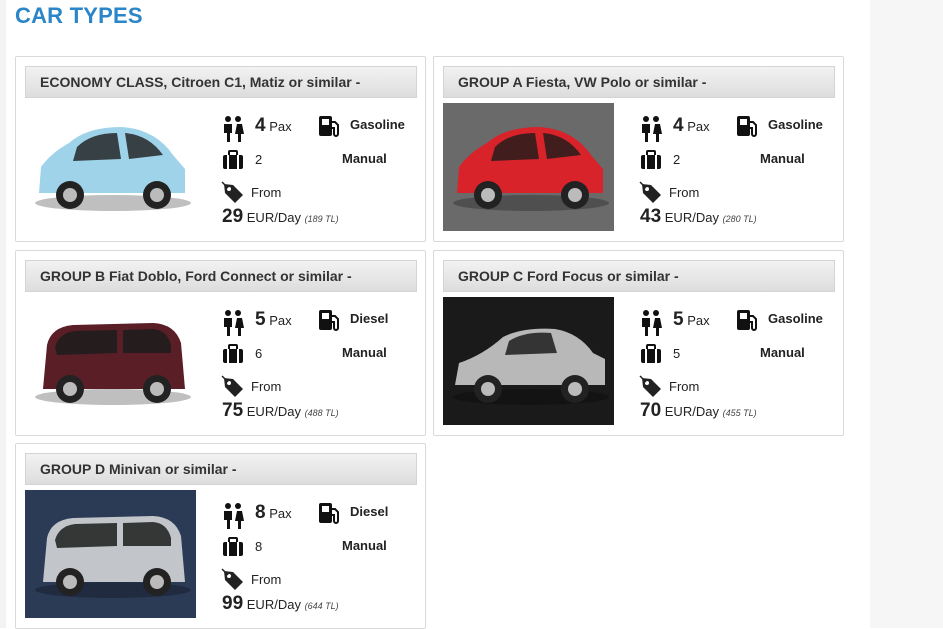 The image size is (943, 629). I want to click on price-amount: 29, so click(233, 216).